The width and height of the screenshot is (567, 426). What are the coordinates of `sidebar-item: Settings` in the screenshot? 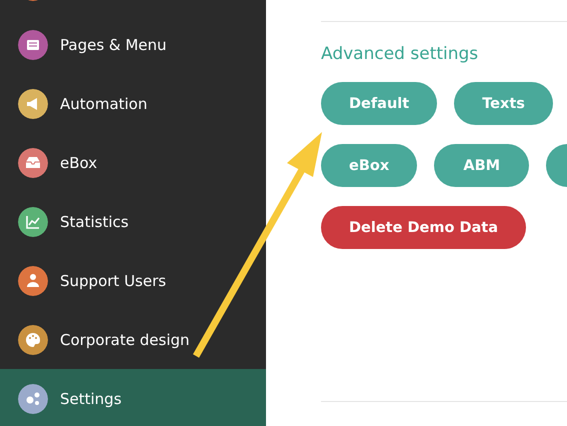 It's located at (133, 397).